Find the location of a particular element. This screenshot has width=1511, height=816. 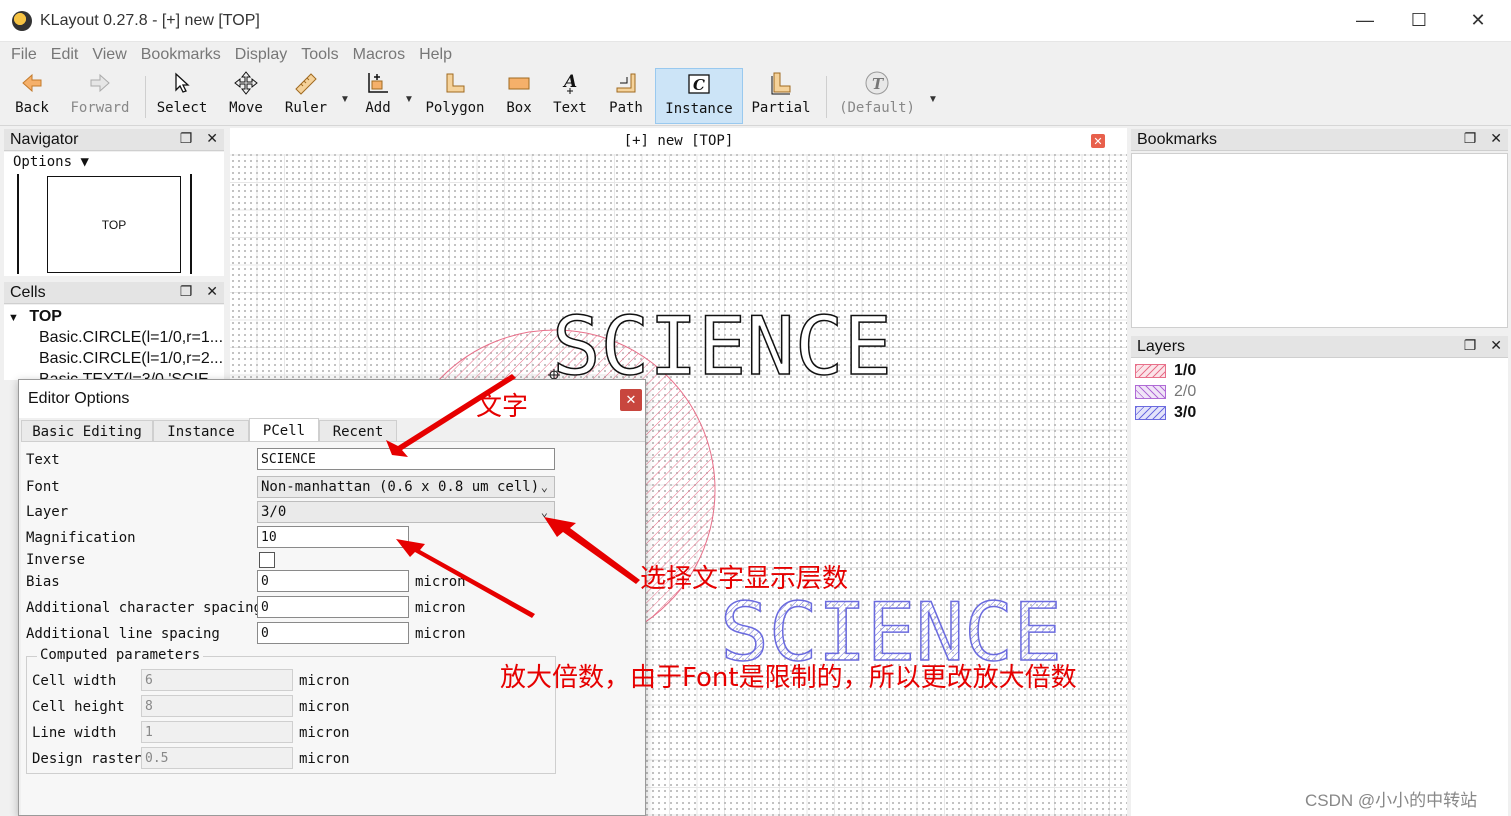

text-field: SCIENCE is located at coordinates (406, 459).